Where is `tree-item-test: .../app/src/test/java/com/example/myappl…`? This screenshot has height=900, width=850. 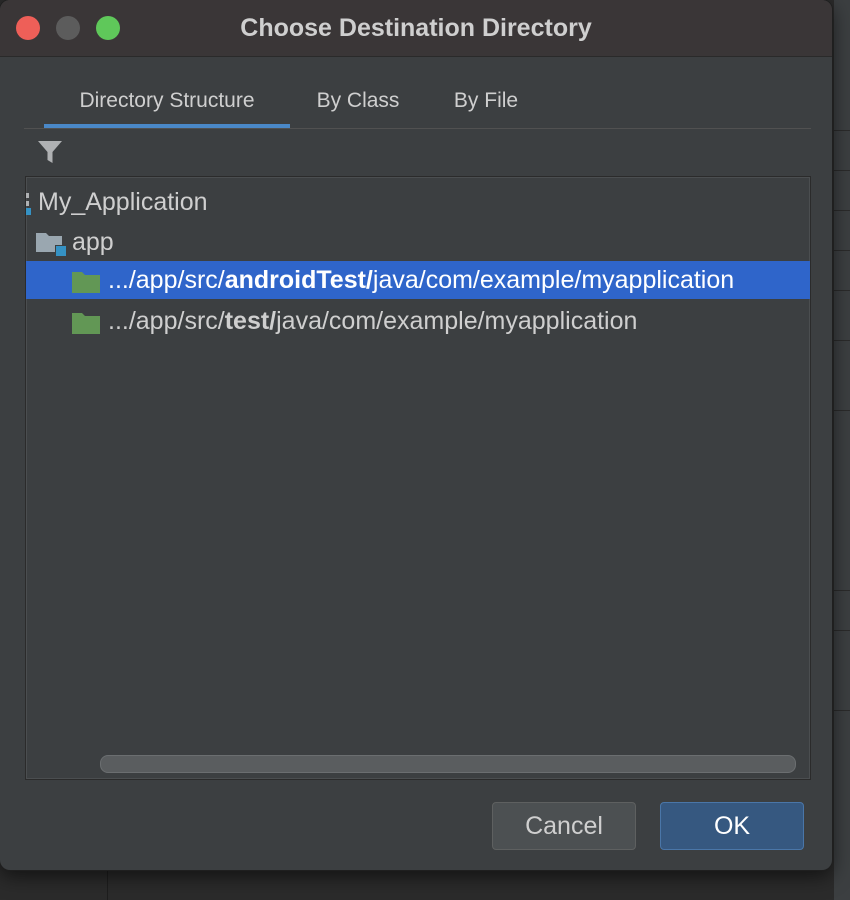
tree-item-test: .../app/src/test/java/com/example/myappl… is located at coordinates (418, 321).